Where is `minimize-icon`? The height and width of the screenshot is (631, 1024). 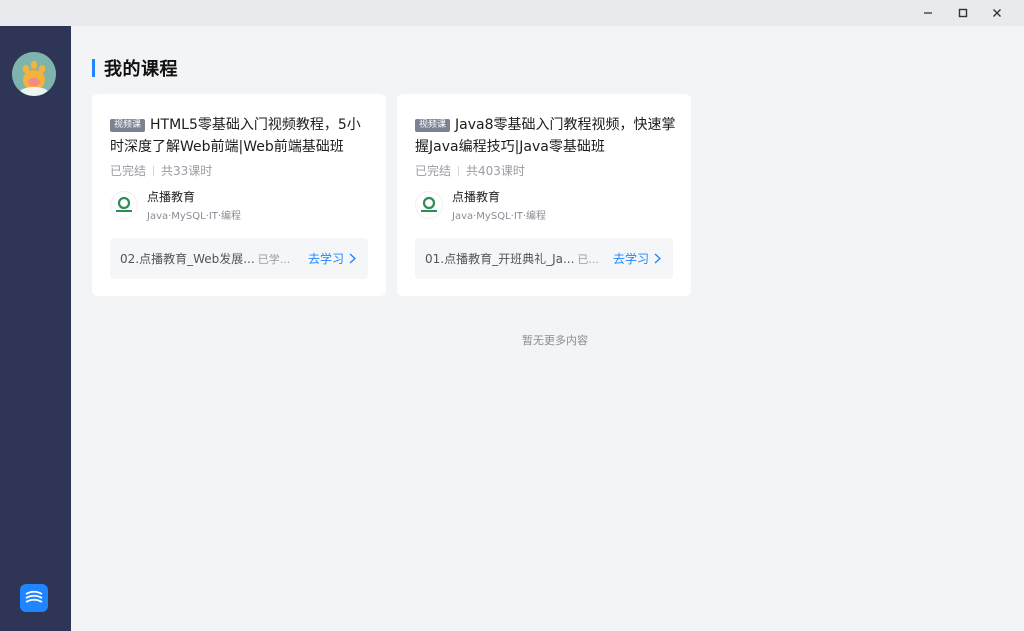 minimize-icon is located at coordinates (928, 13).